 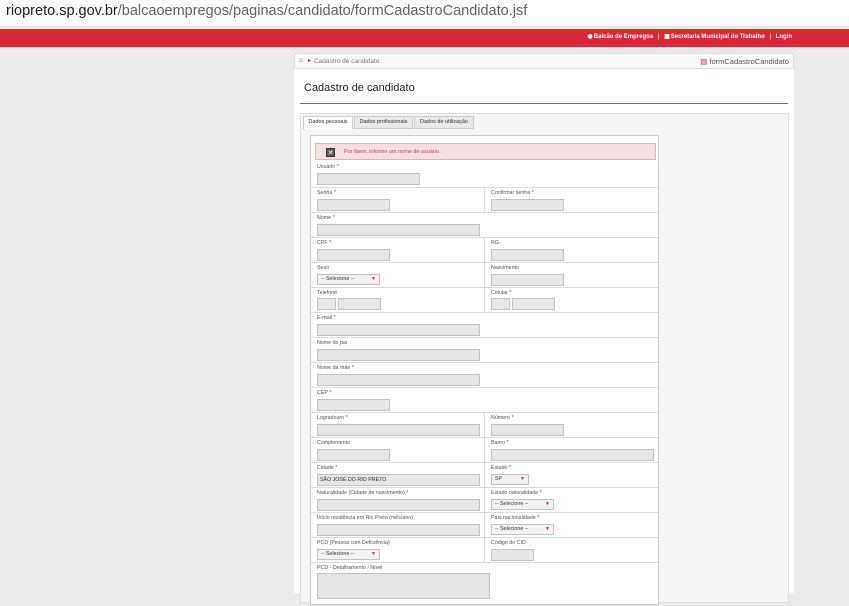 I want to click on cidade-input: SÃO JOSÉ DO RIO PRETO, so click(x=398, y=480).